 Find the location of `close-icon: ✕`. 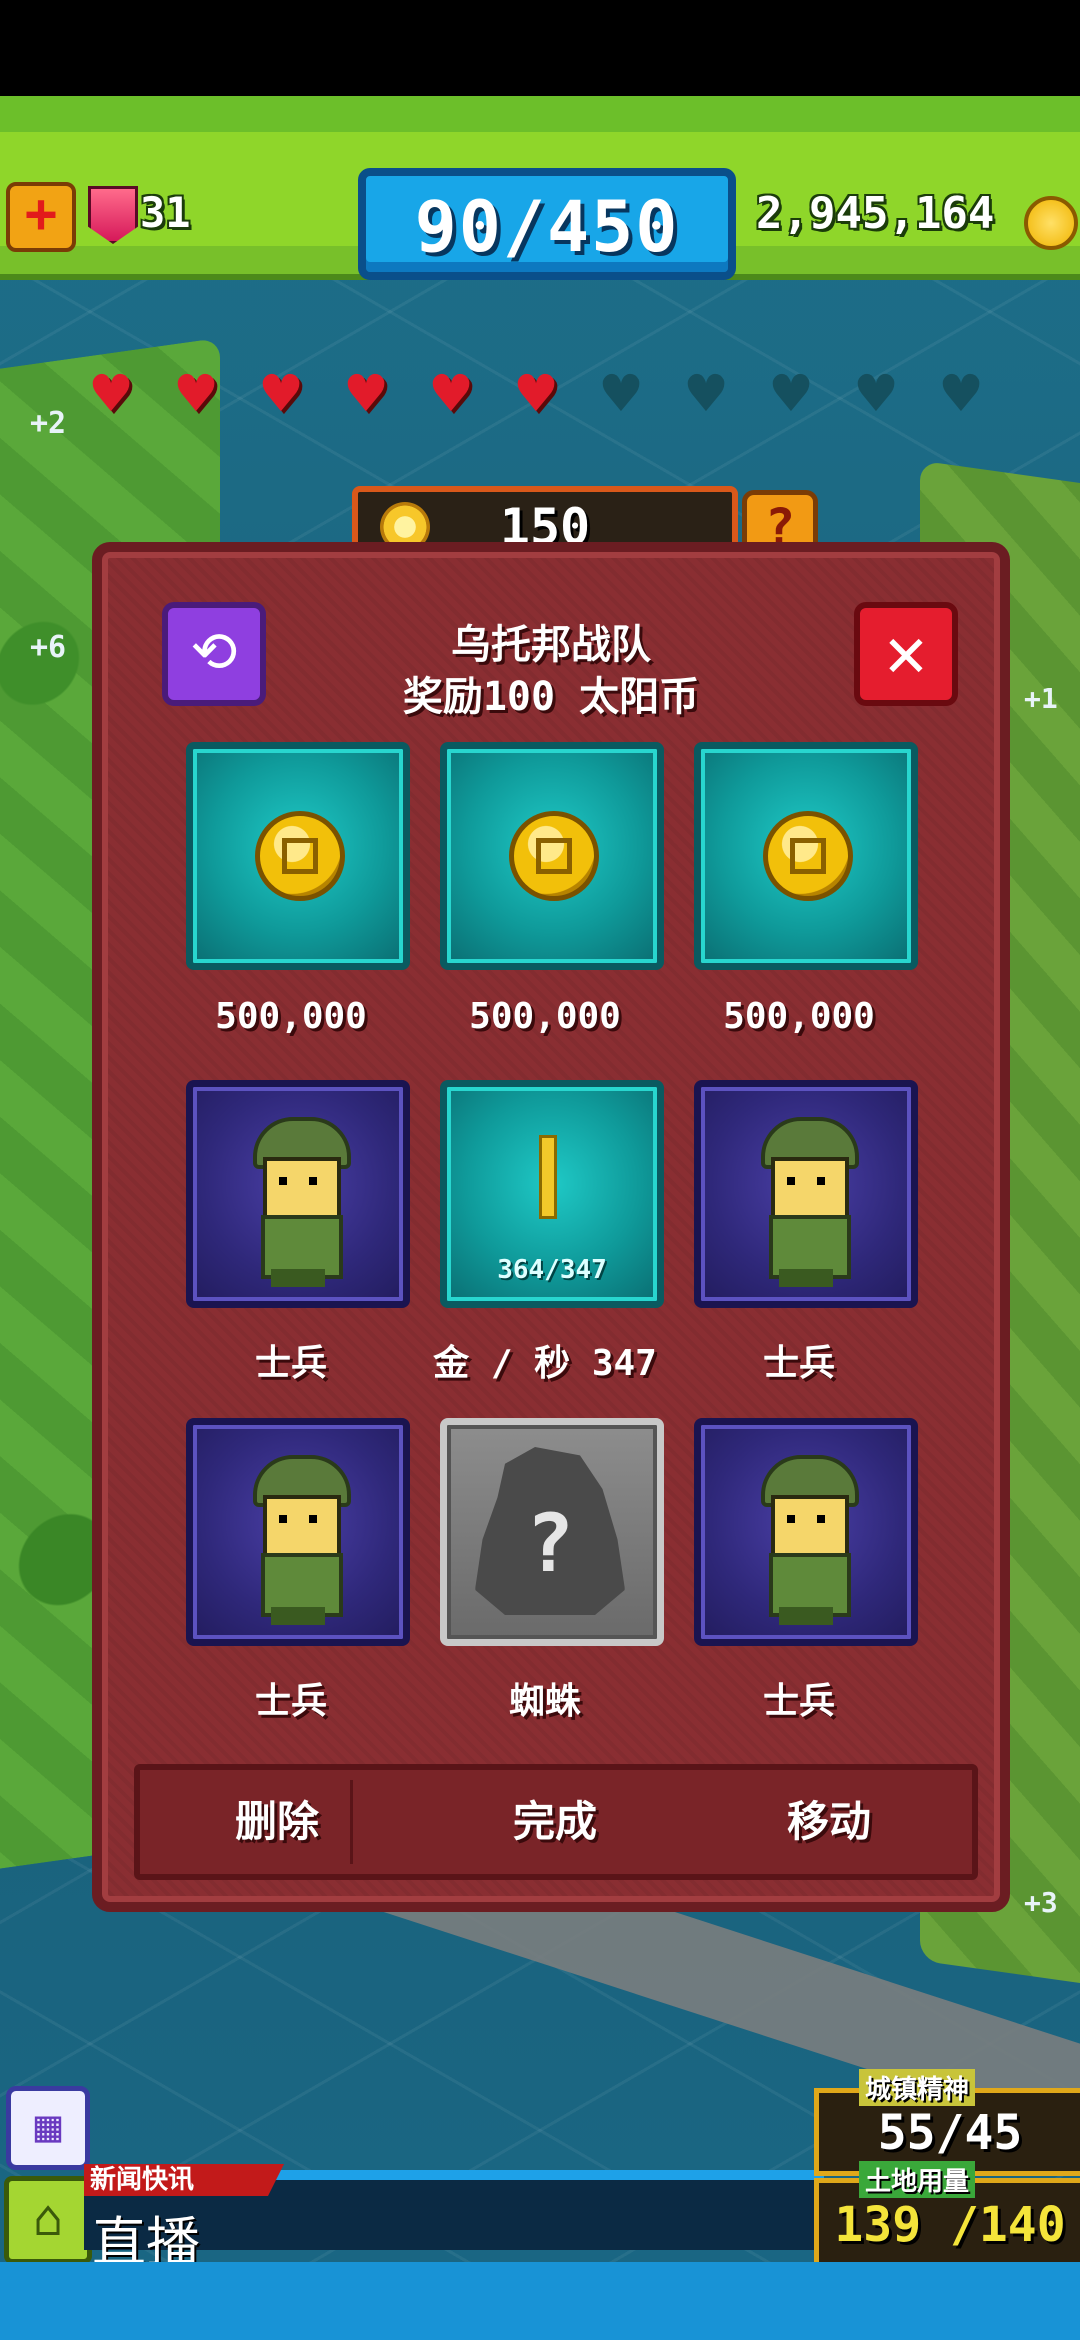

close-icon: ✕ is located at coordinates (906, 654).